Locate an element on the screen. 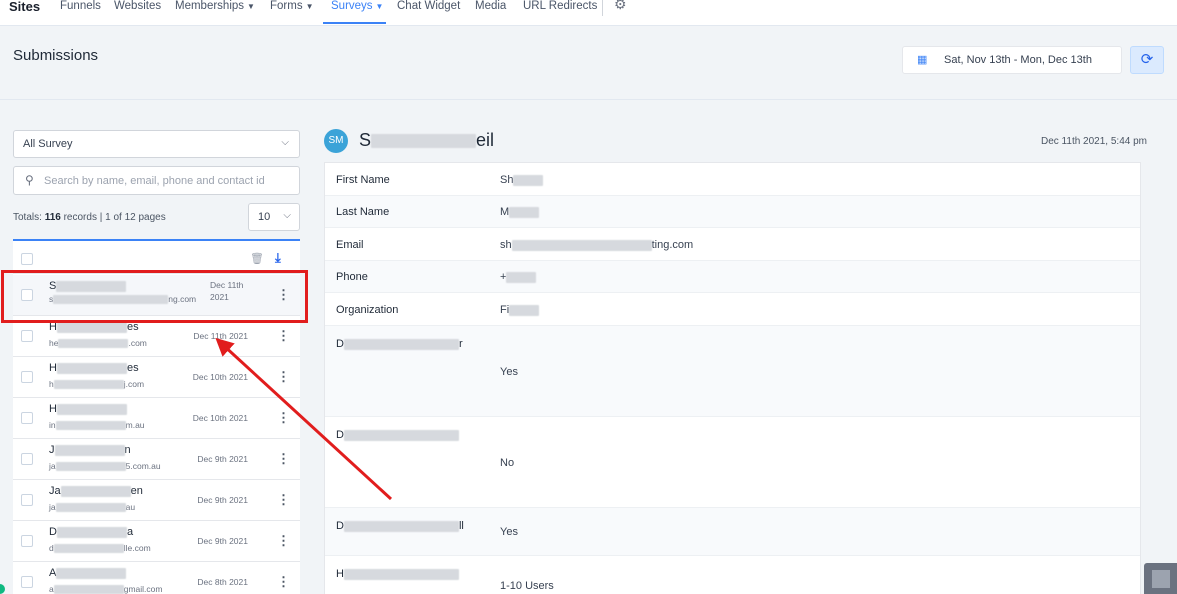 This screenshot has height=594, width=1177. gear-icon: ⚙ is located at coordinates (620, 5).